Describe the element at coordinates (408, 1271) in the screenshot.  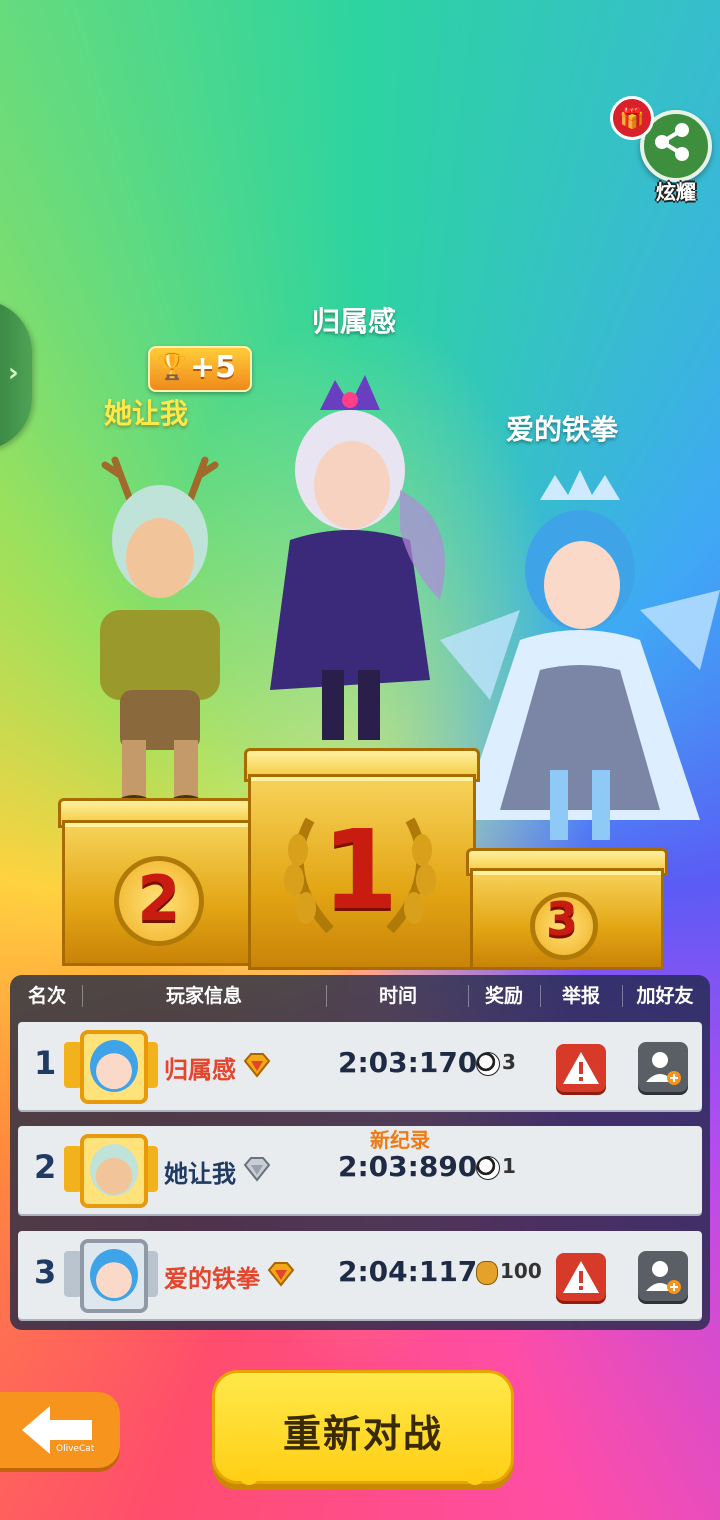
I see `finish-time: 2:04:117` at that location.